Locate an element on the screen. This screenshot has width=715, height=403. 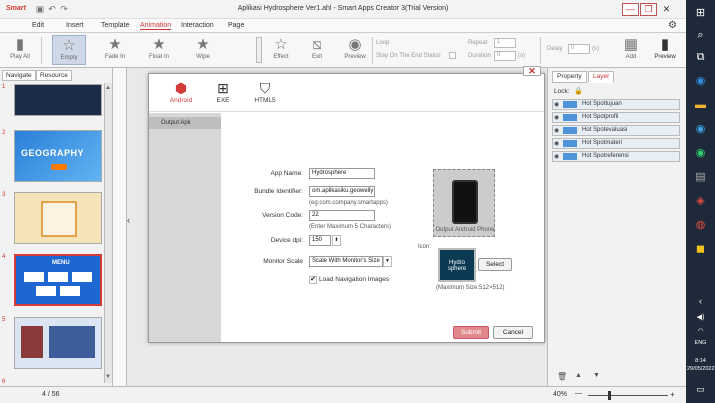
tab-android: ⬢ Android is located at coordinates (181, 91).